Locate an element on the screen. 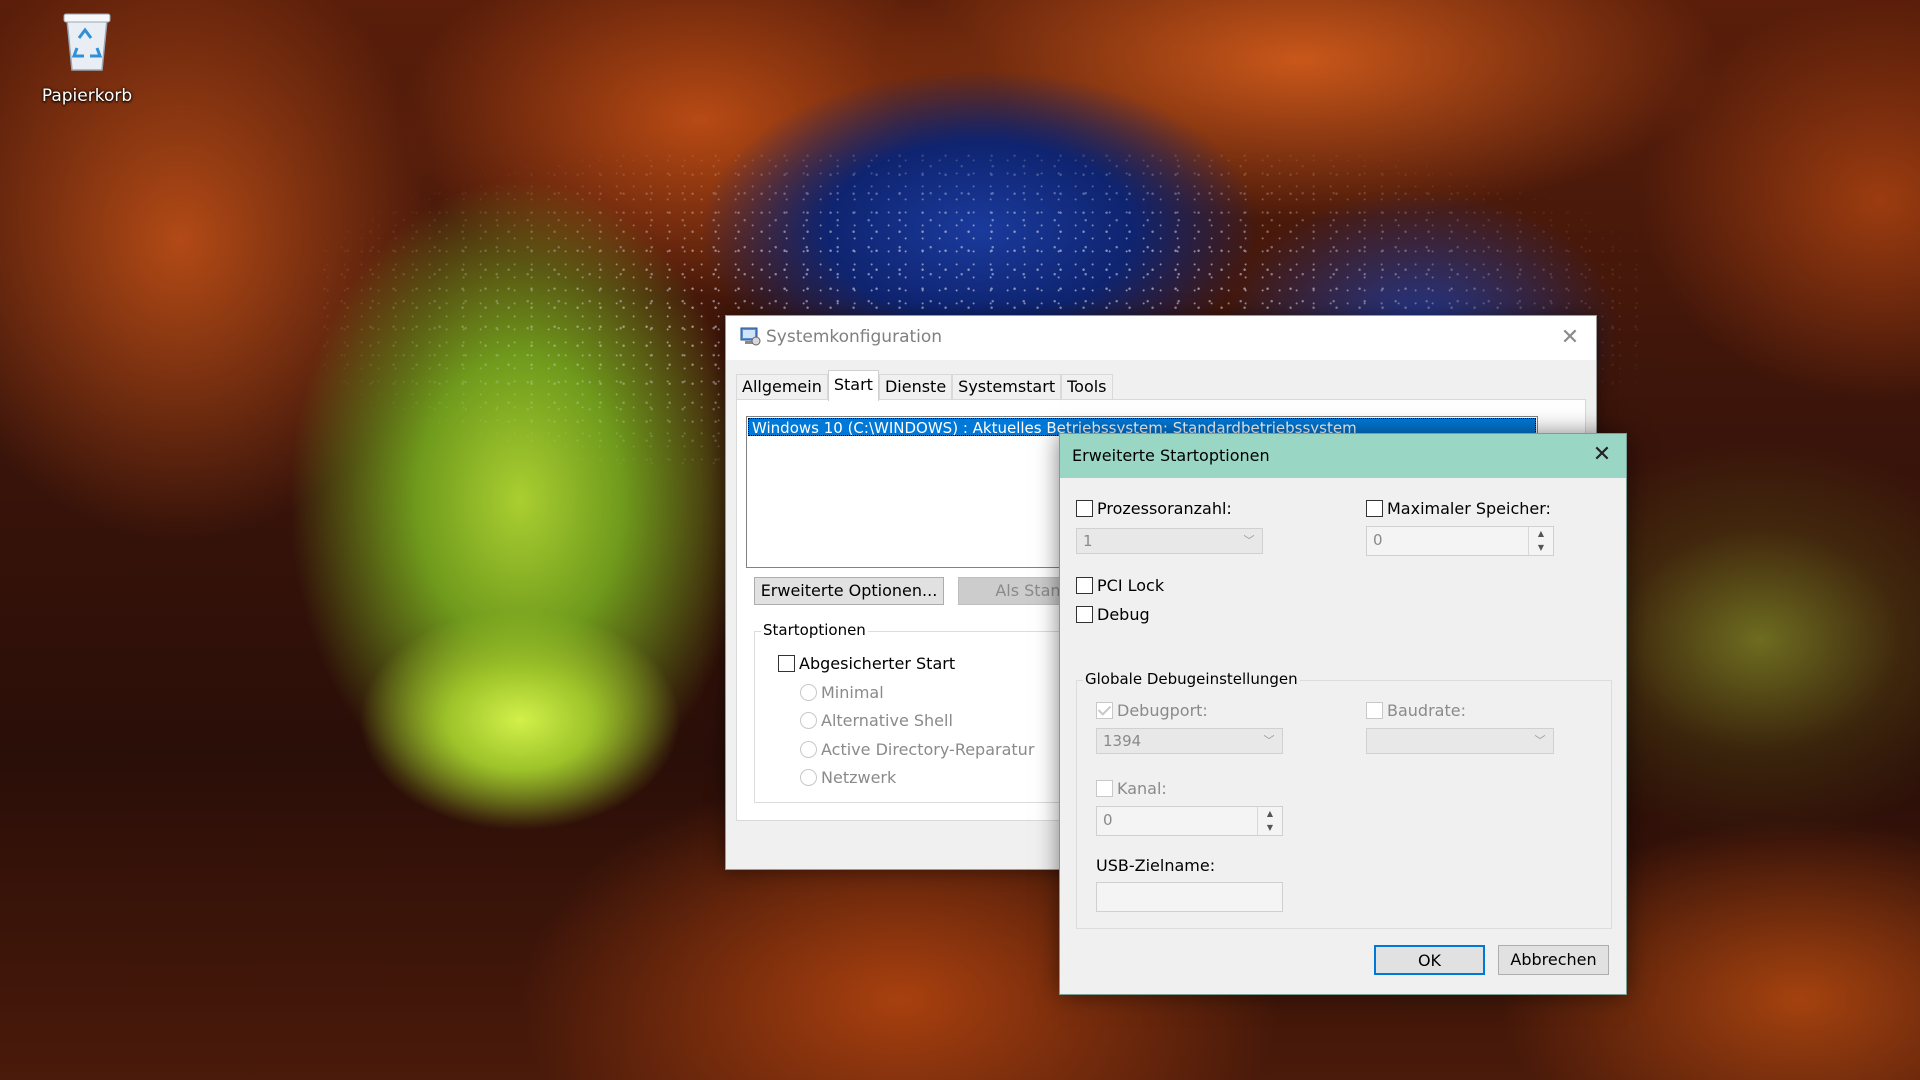 The image size is (1920, 1080). channel-row: Kanal: is located at coordinates (1131, 788).